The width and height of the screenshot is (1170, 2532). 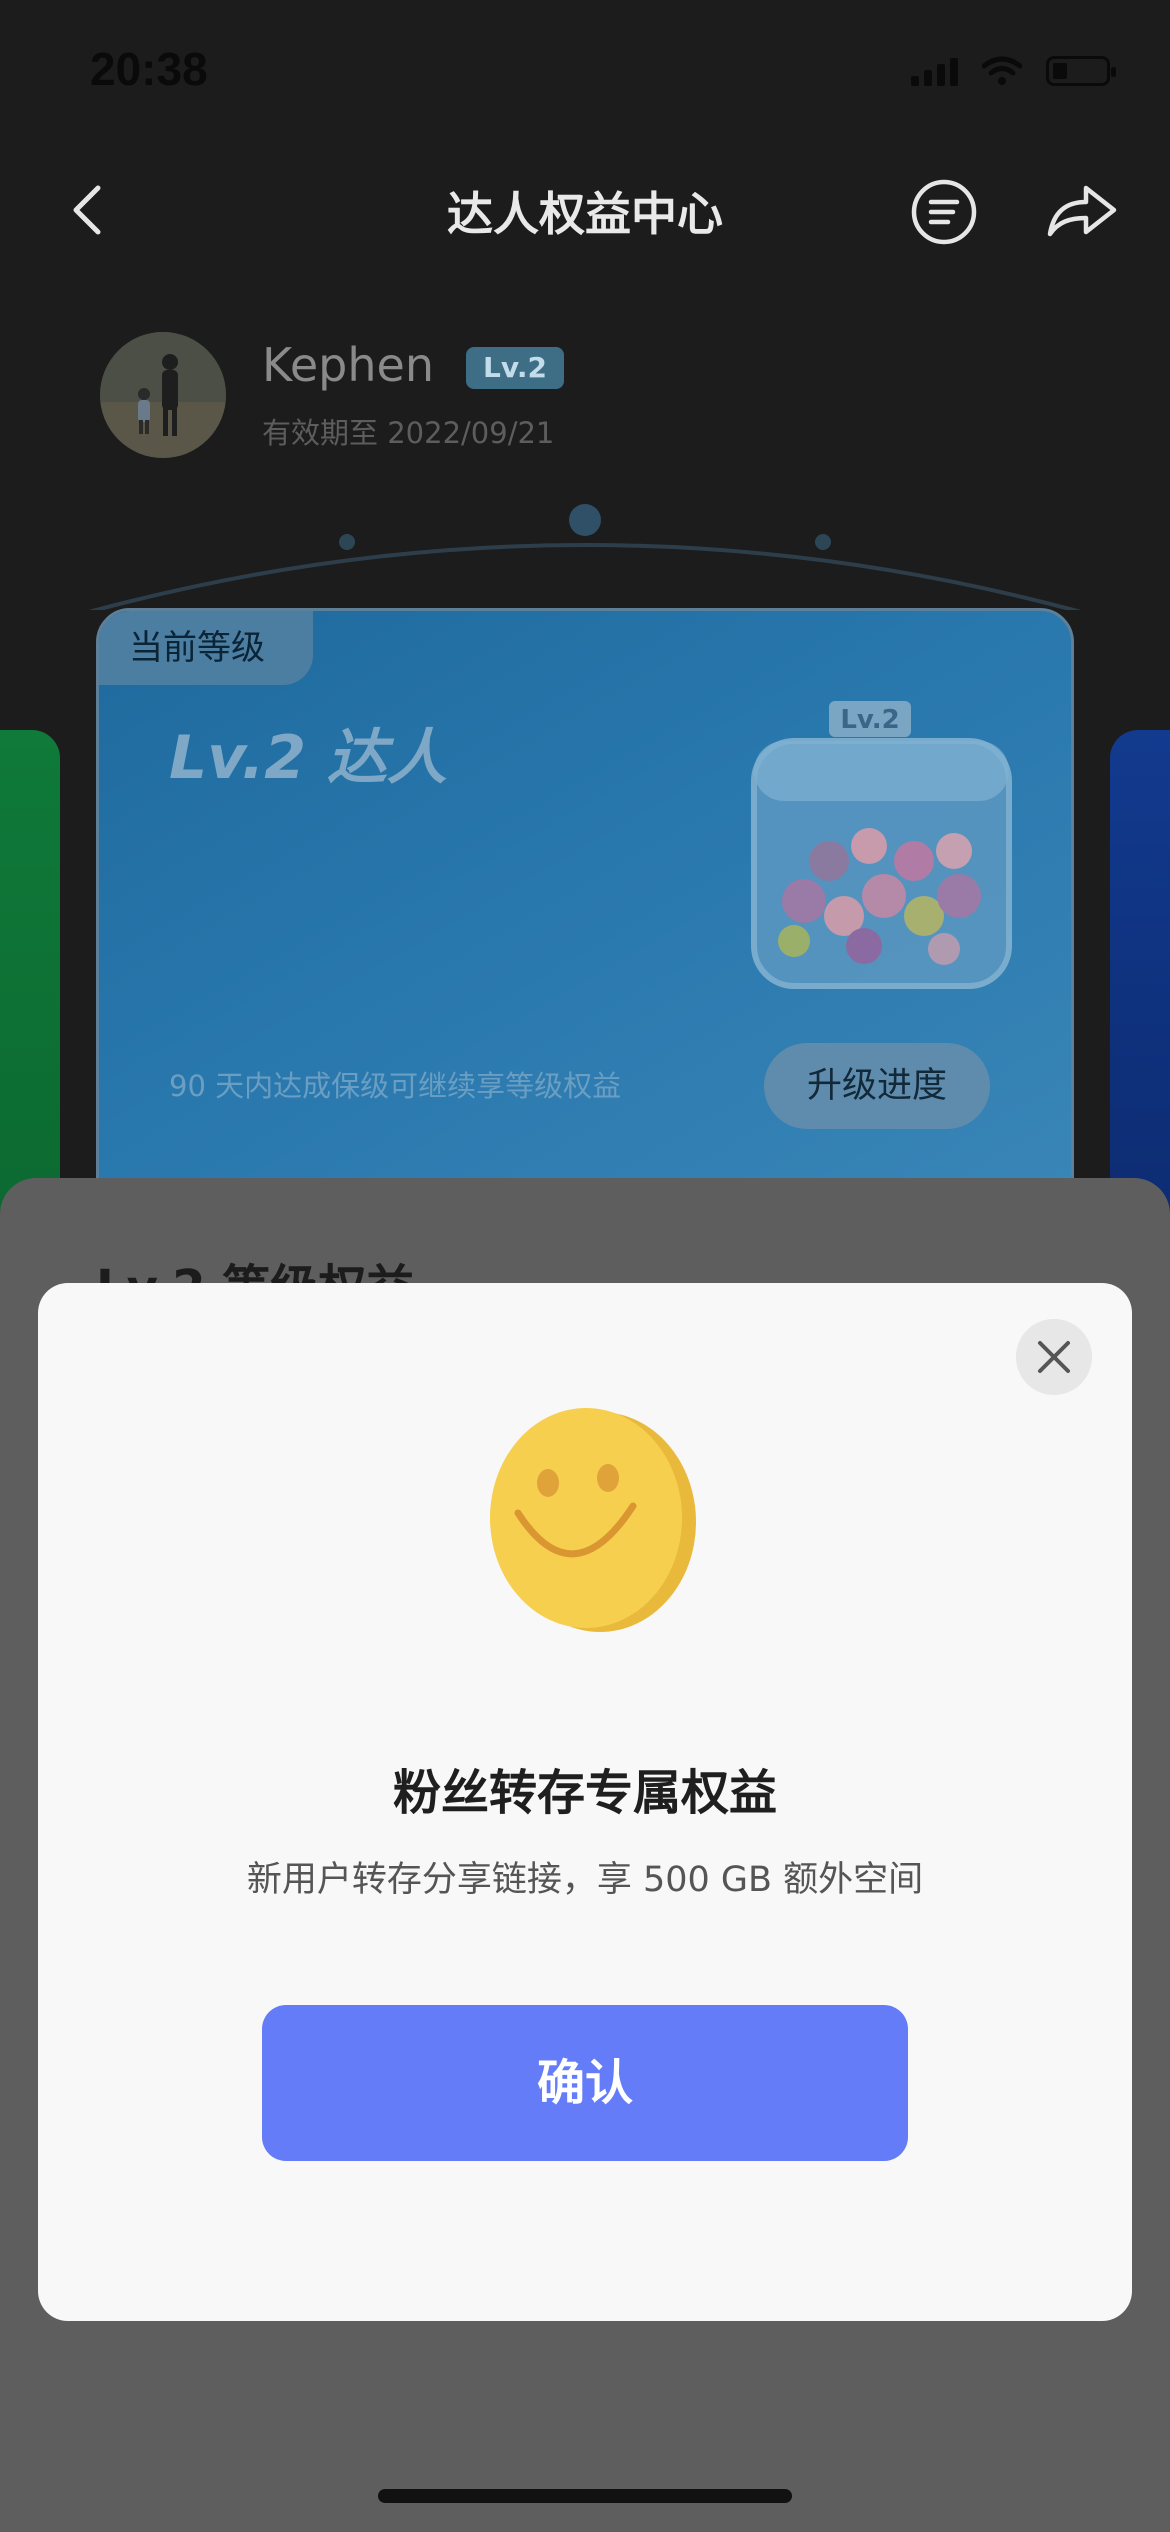 What do you see at coordinates (869, 720) in the screenshot?
I see `jar-level-badge: Lv.2` at bounding box center [869, 720].